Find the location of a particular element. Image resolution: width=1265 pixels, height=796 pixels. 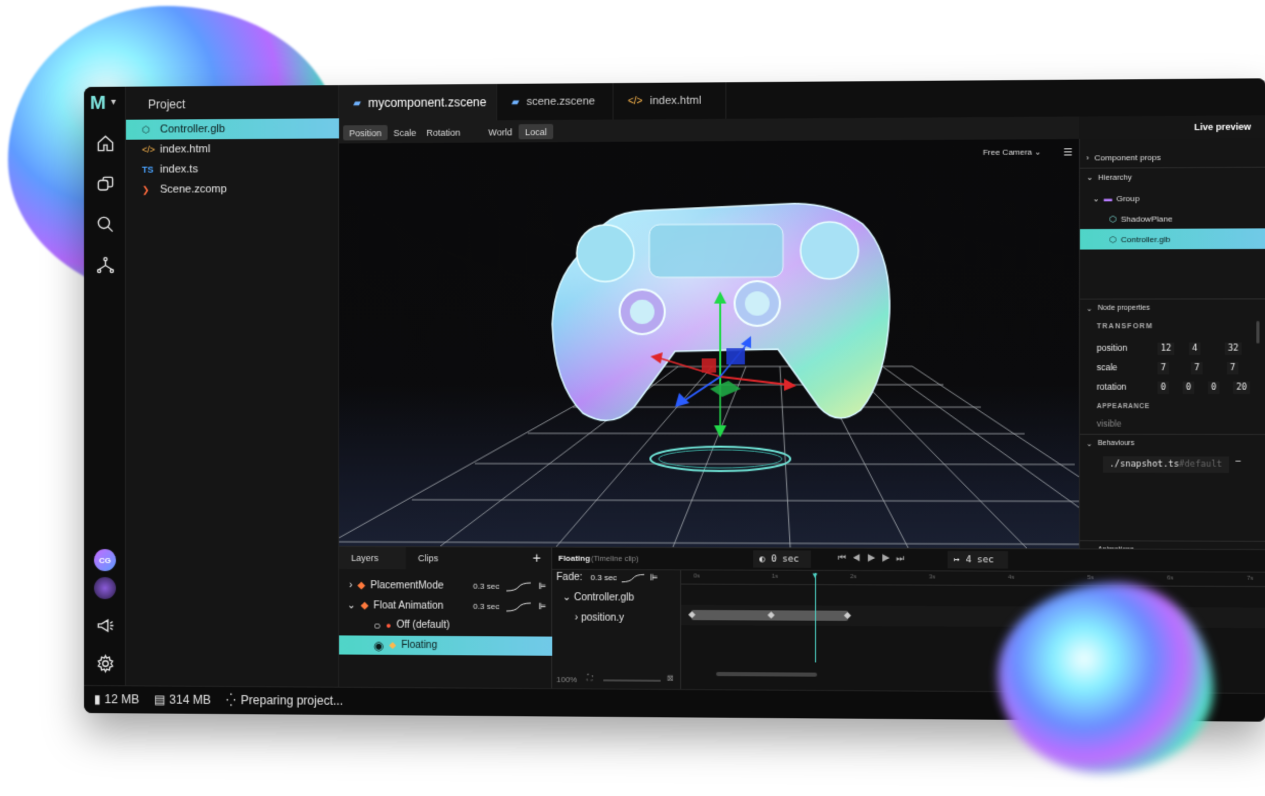

avatar: CG is located at coordinates (105, 560).